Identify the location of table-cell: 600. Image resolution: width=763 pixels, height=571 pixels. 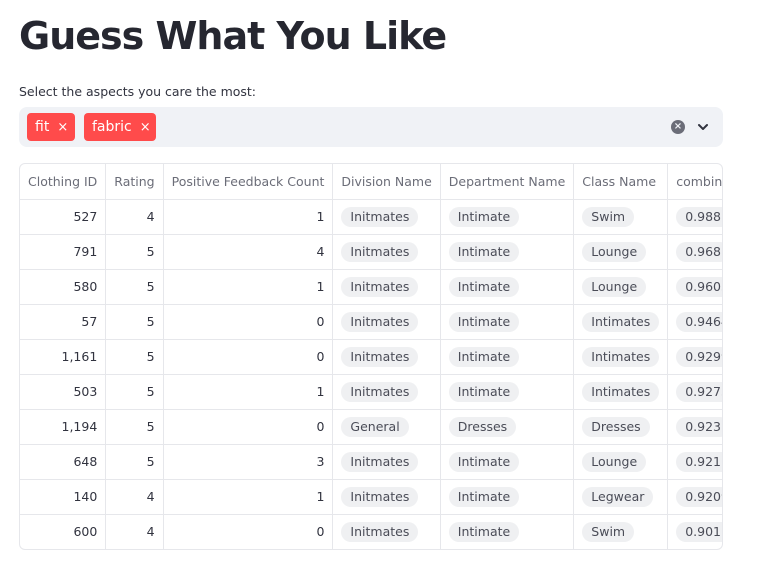
(63, 531).